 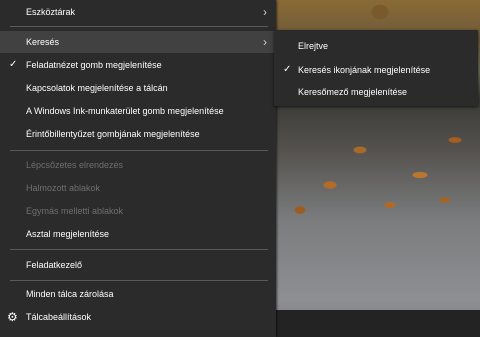 What do you see at coordinates (54, 265) in the screenshot?
I see `menu-item-label: Feladatkezelő` at bounding box center [54, 265].